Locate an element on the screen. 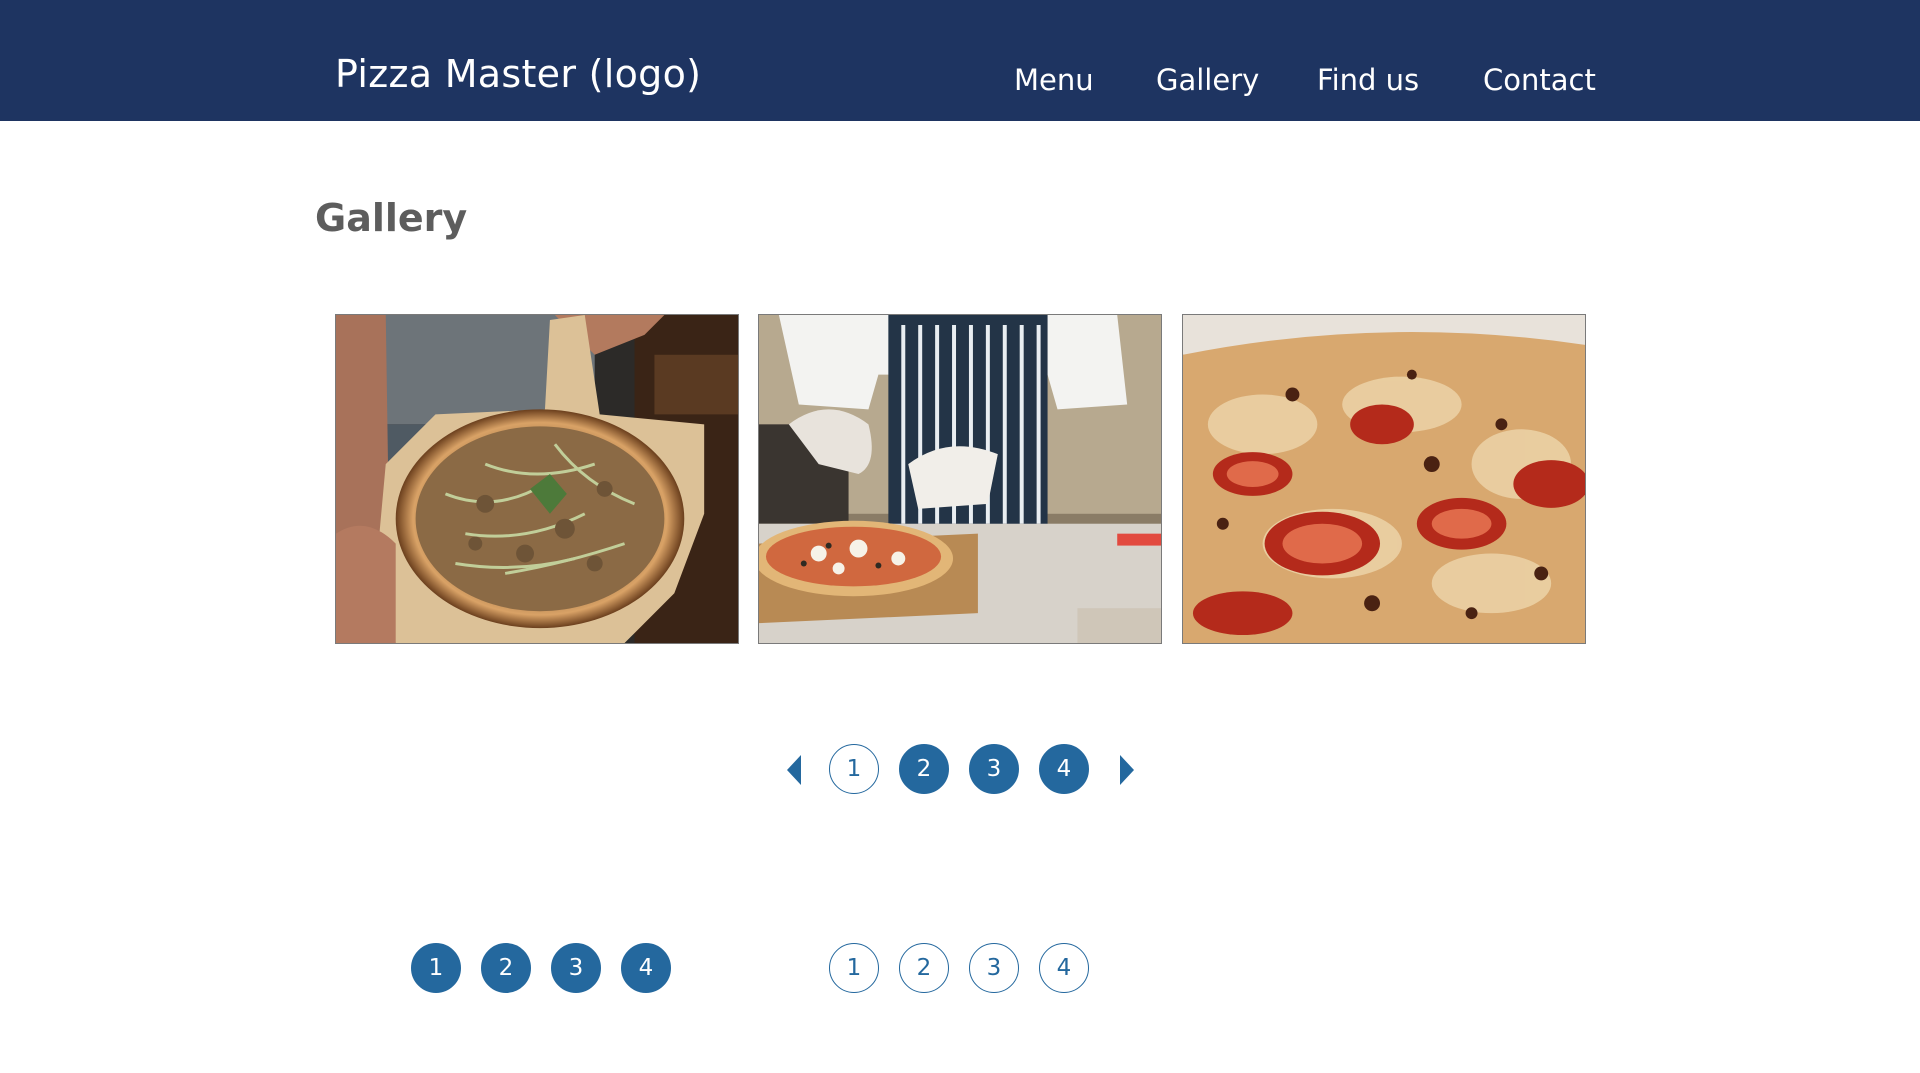 The height and width of the screenshot is (1073, 1920). nav-item-menu: Menu is located at coordinates (1054, 80).